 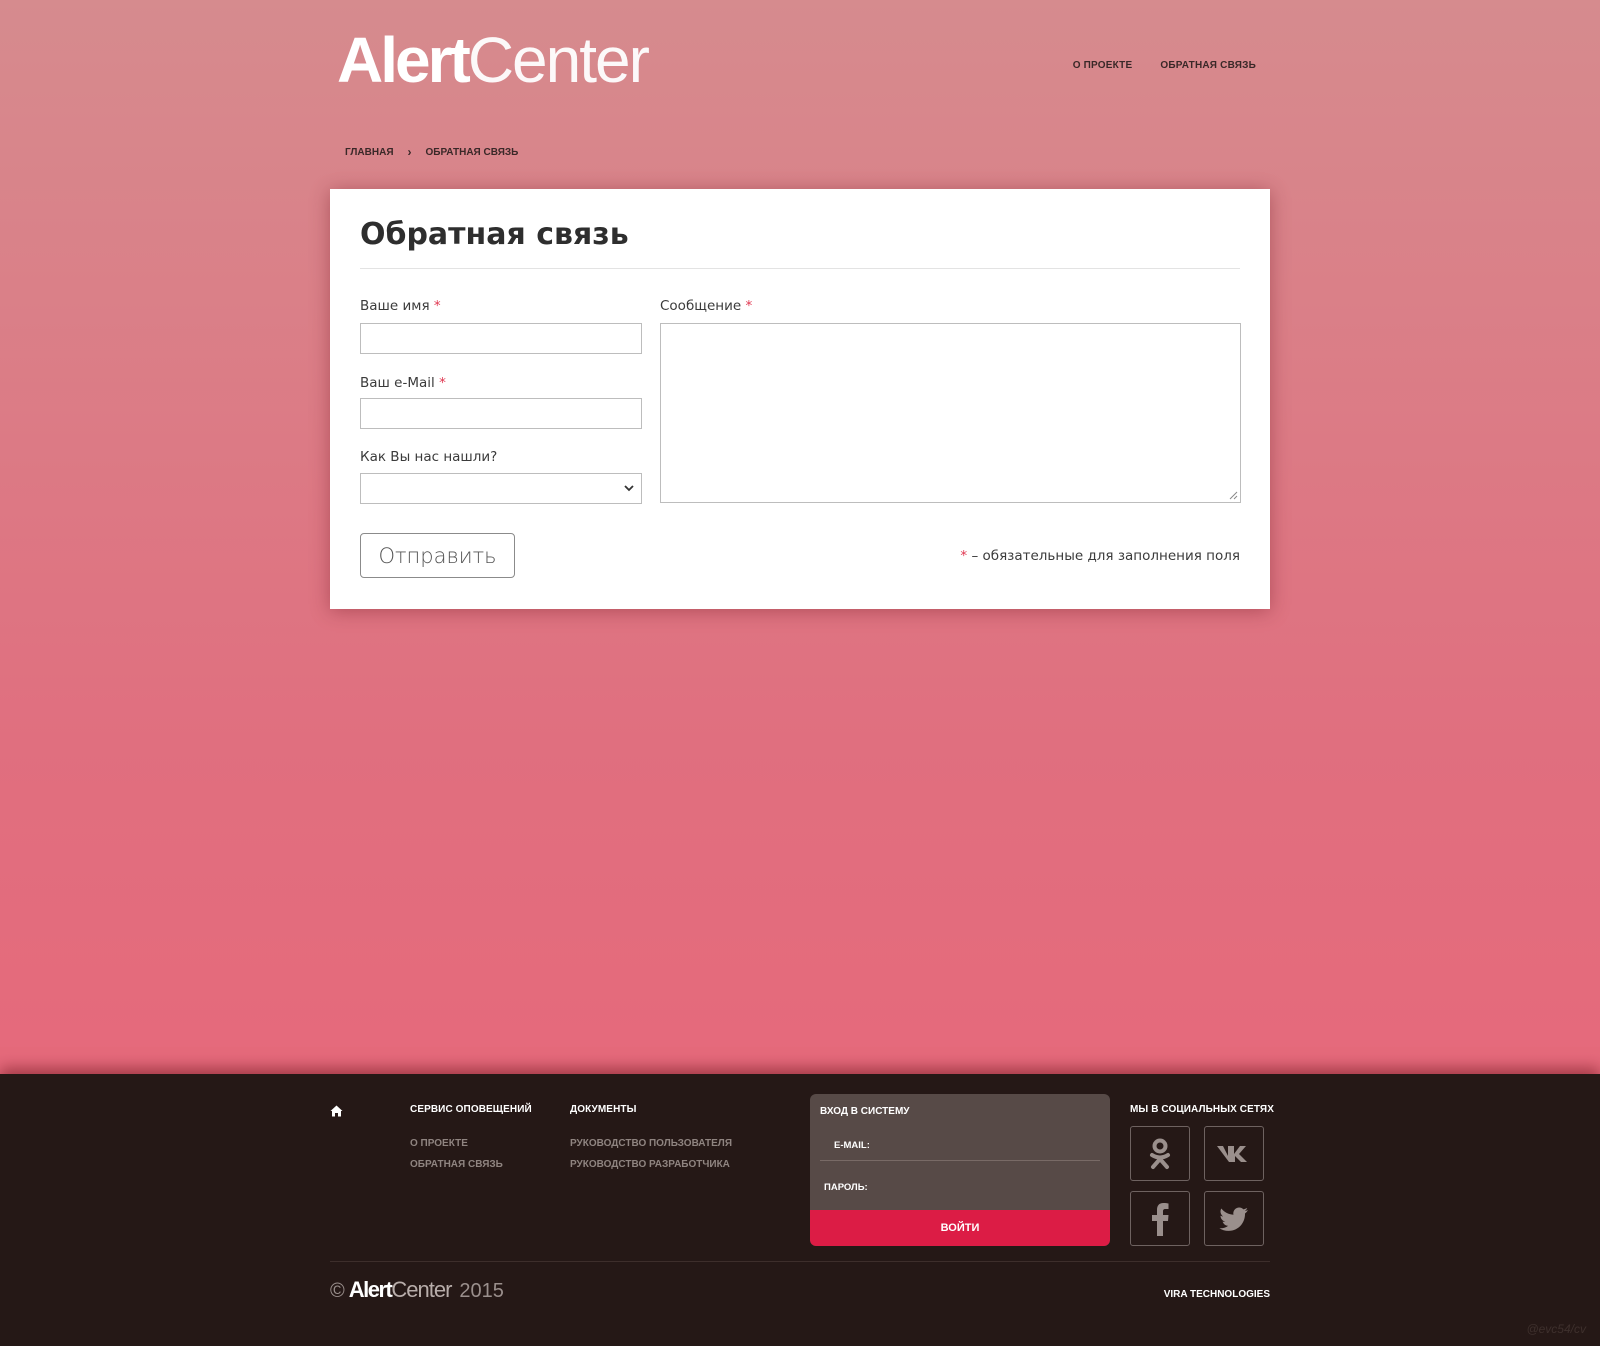 I want to click on footer-service-title: СЕРВИС ОПОВЕЩЕНИЙ, so click(x=471, y=1109).